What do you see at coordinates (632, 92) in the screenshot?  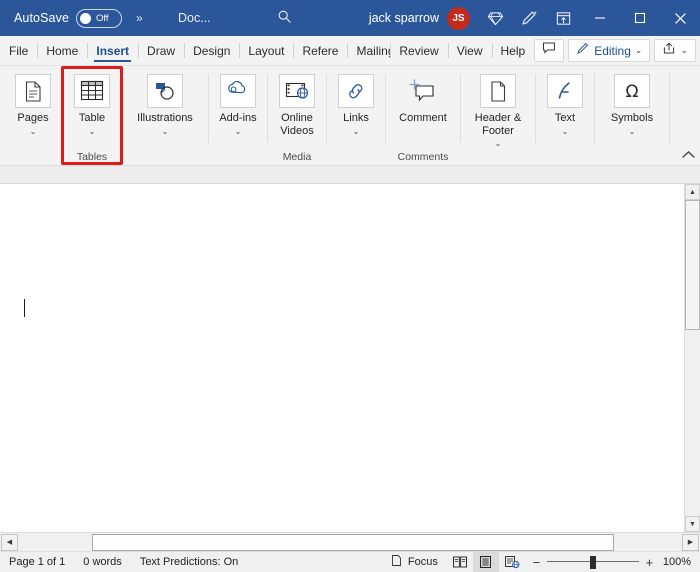 I see `svg-text: Ω` at bounding box center [632, 92].